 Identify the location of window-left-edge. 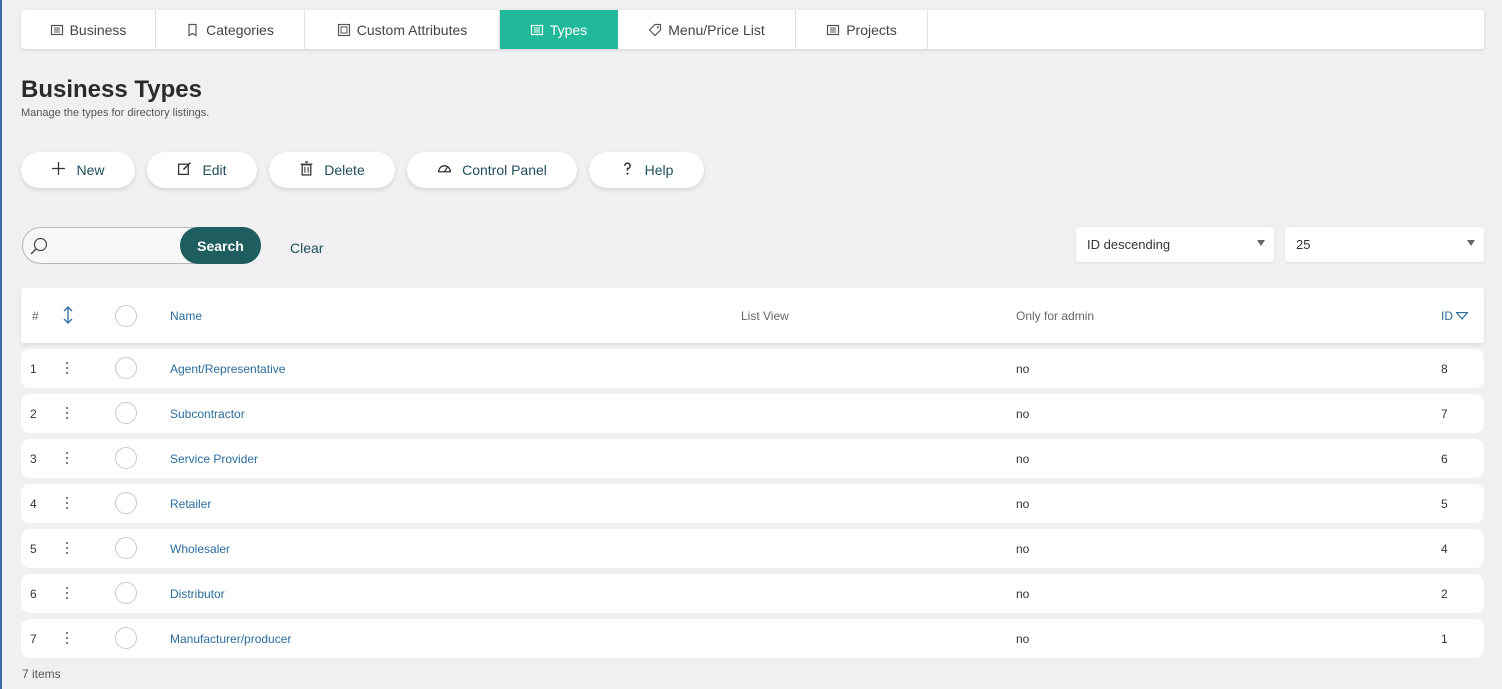
(1, 344).